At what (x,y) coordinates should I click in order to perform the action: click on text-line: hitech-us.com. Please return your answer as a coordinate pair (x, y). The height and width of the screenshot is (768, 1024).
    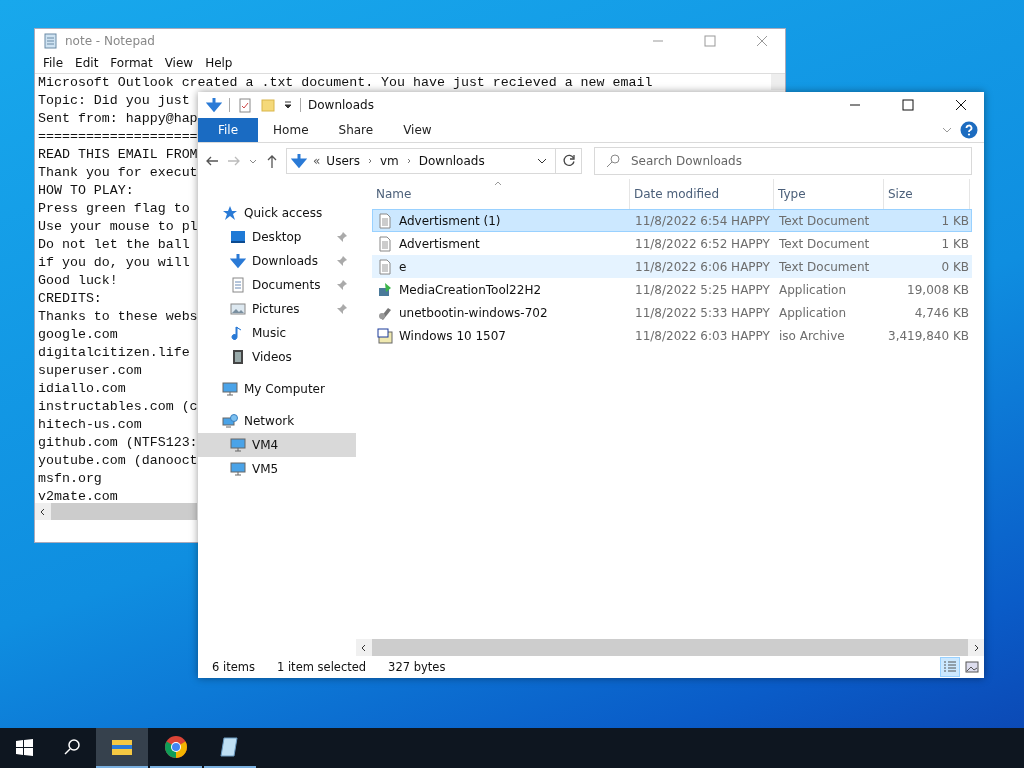
    Looking at the image, I should click on (90, 425).